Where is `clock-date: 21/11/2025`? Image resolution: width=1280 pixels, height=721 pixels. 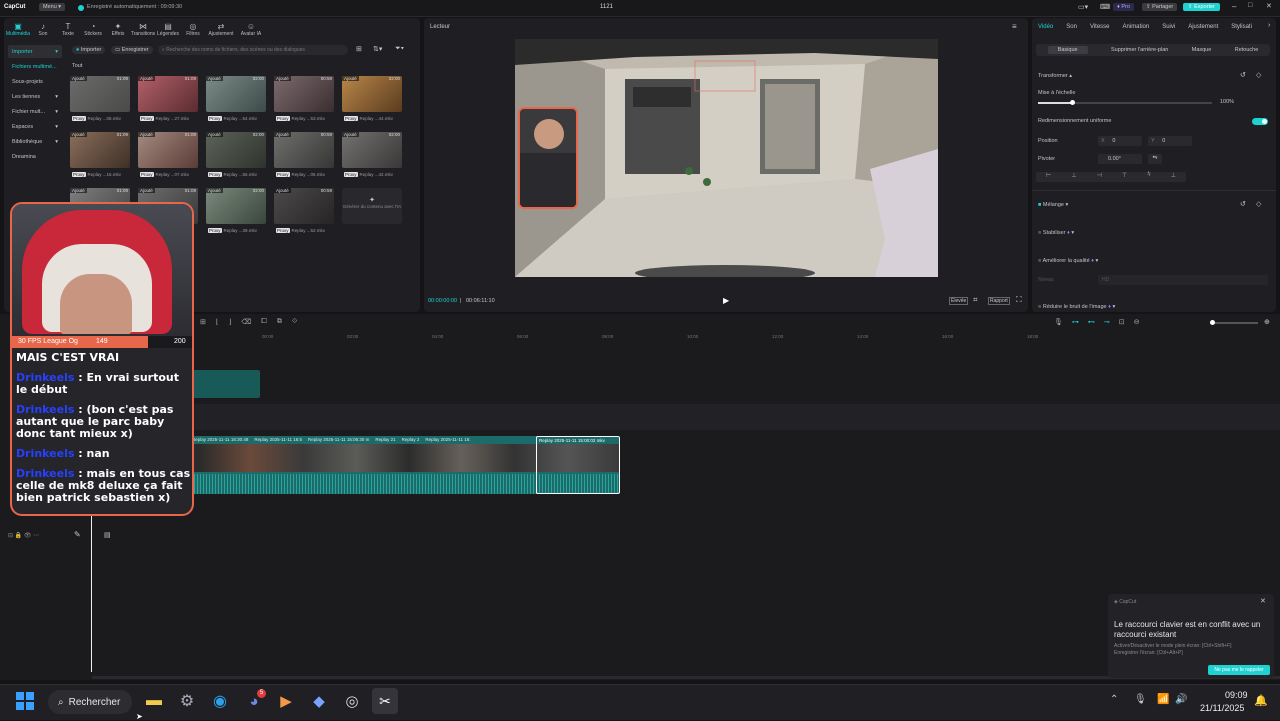 clock-date: 21/11/2025 is located at coordinates (1222, 708).